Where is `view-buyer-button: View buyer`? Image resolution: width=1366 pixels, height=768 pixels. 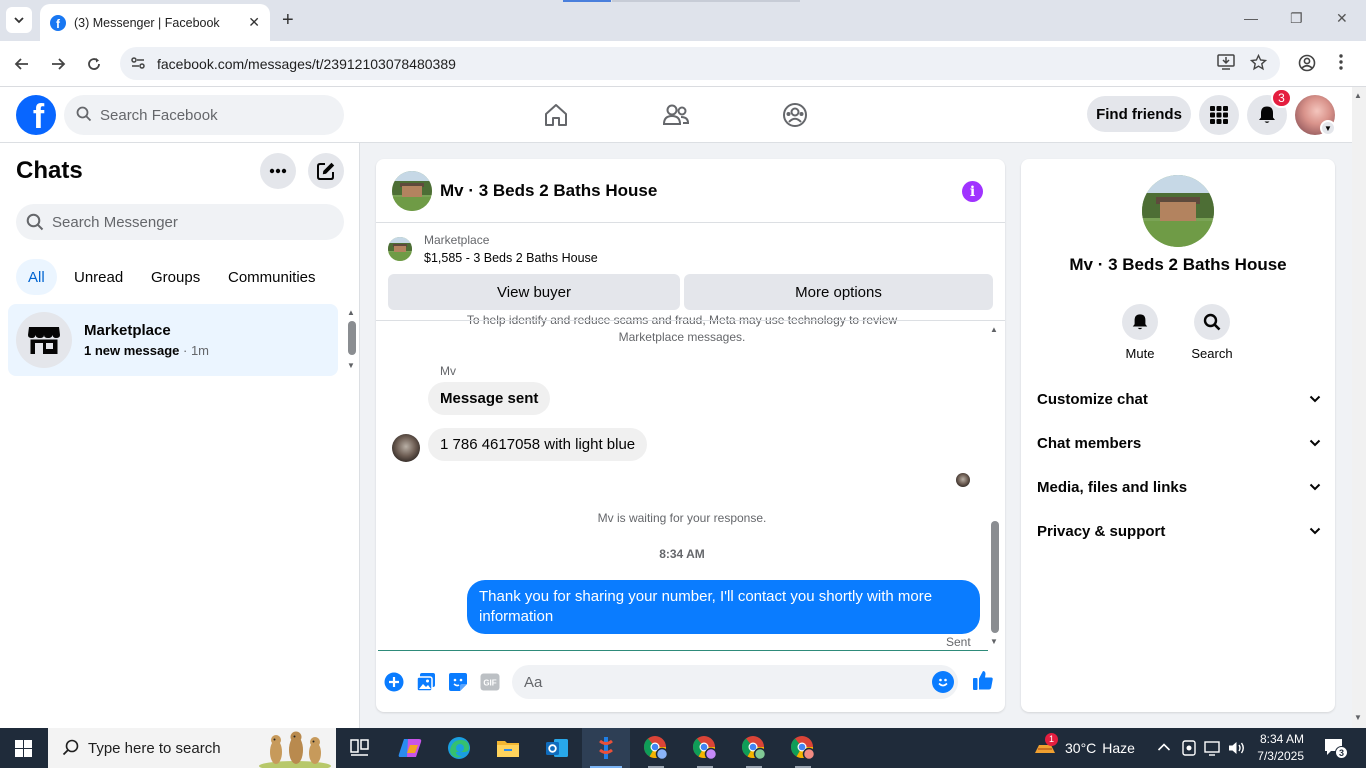 view-buyer-button: View buyer is located at coordinates (534, 292).